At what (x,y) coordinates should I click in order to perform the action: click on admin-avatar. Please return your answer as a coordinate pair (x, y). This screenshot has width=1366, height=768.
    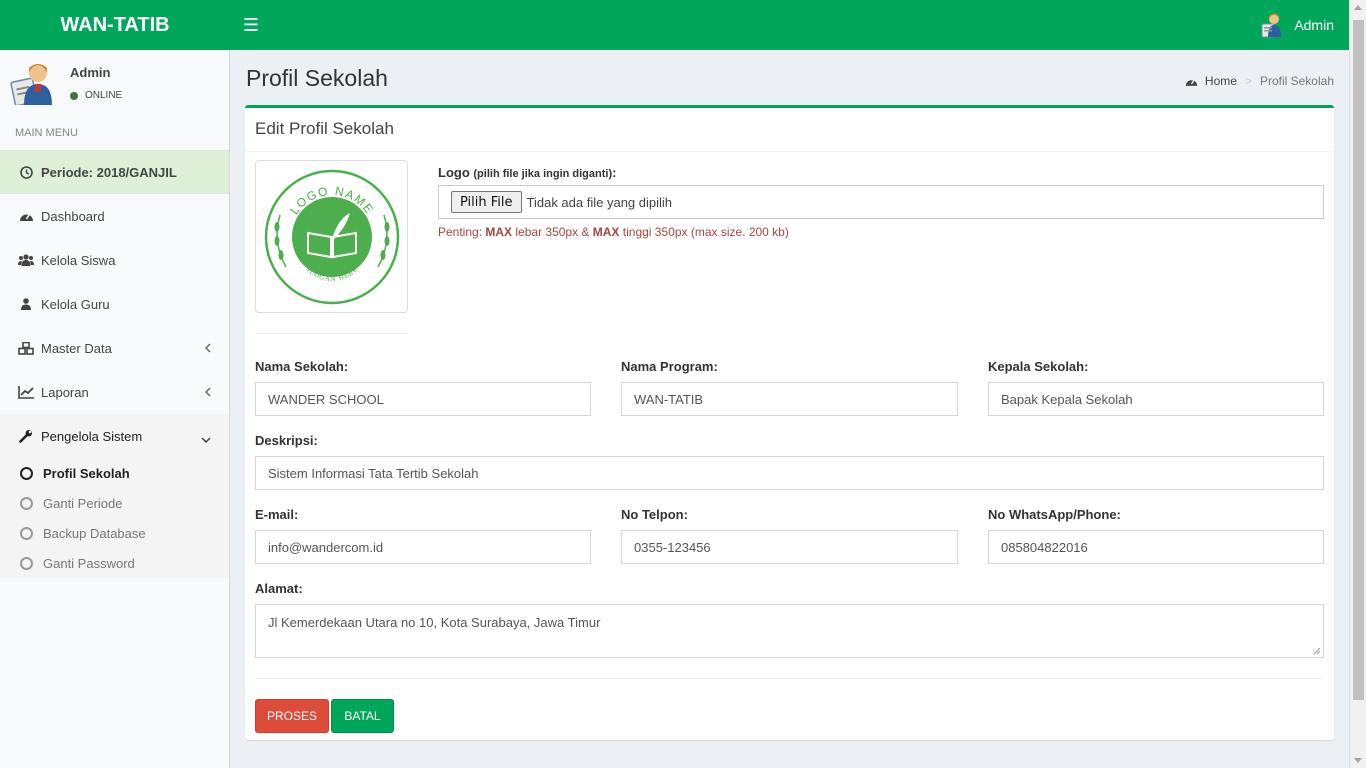
    Looking at the image, I should click on (31, 84).